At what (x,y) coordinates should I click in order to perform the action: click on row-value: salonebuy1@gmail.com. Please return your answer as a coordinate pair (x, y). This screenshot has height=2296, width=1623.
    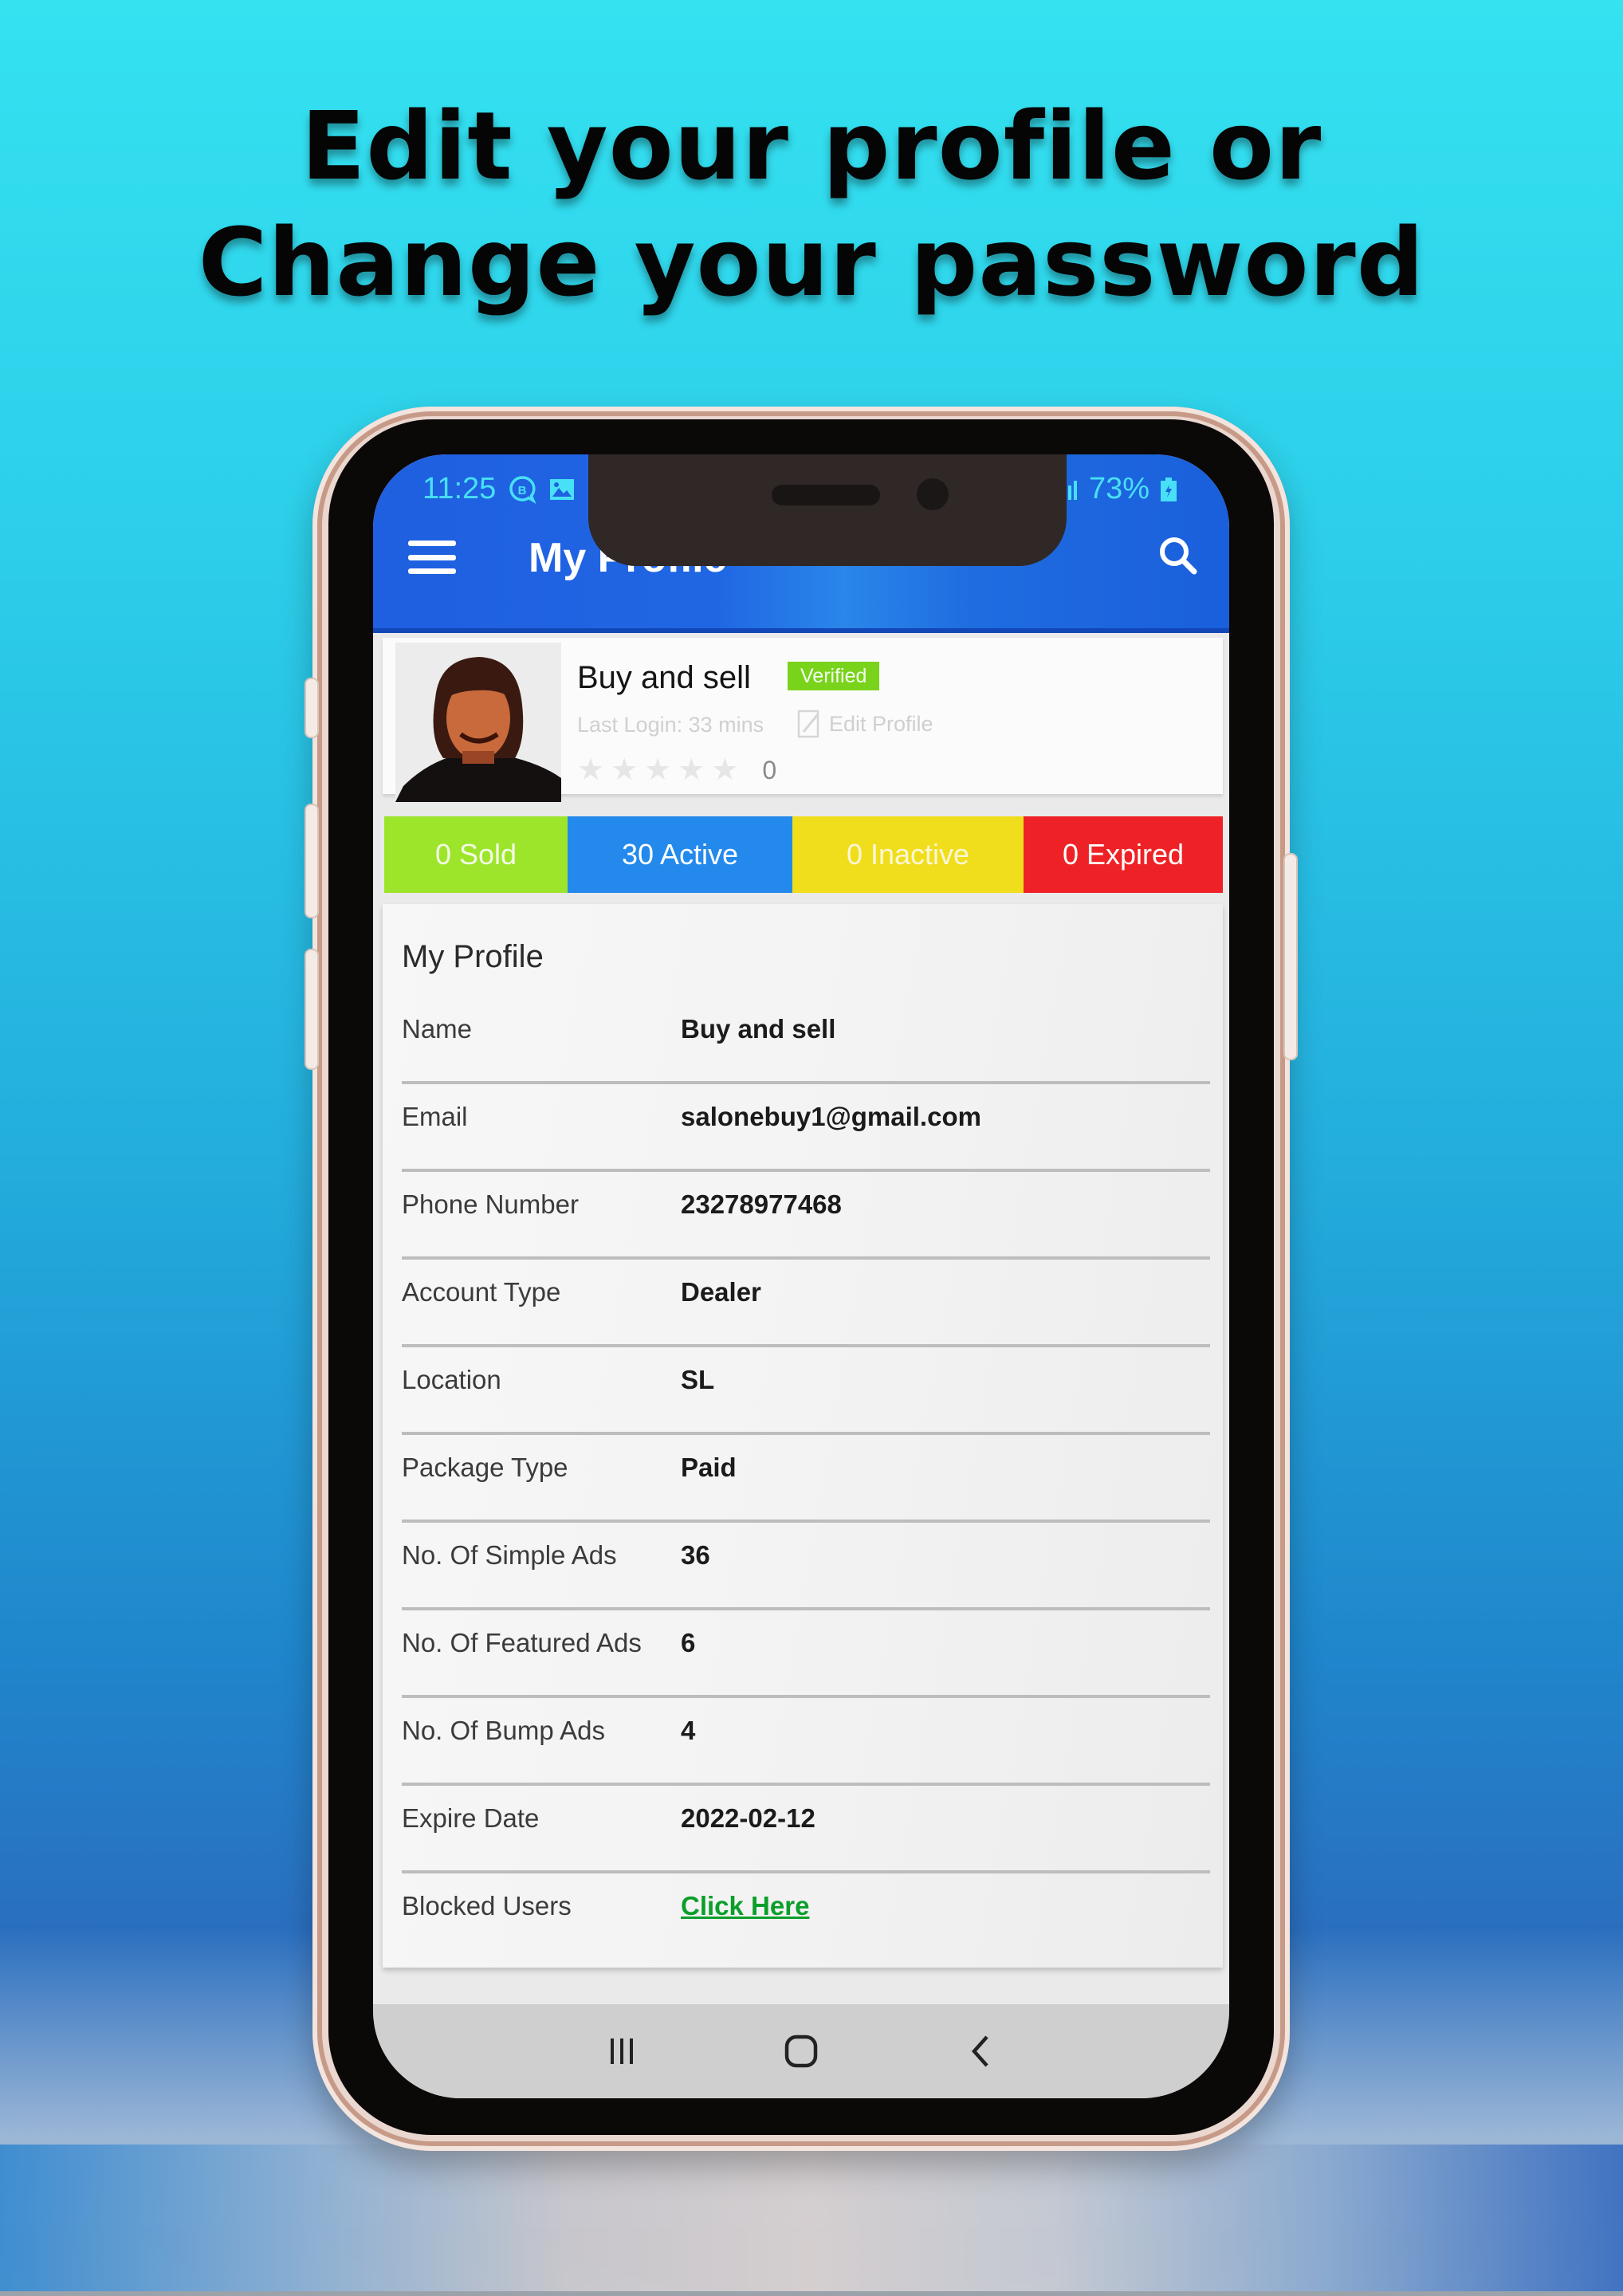
    Looking at the image, I should click on (831, 1116).